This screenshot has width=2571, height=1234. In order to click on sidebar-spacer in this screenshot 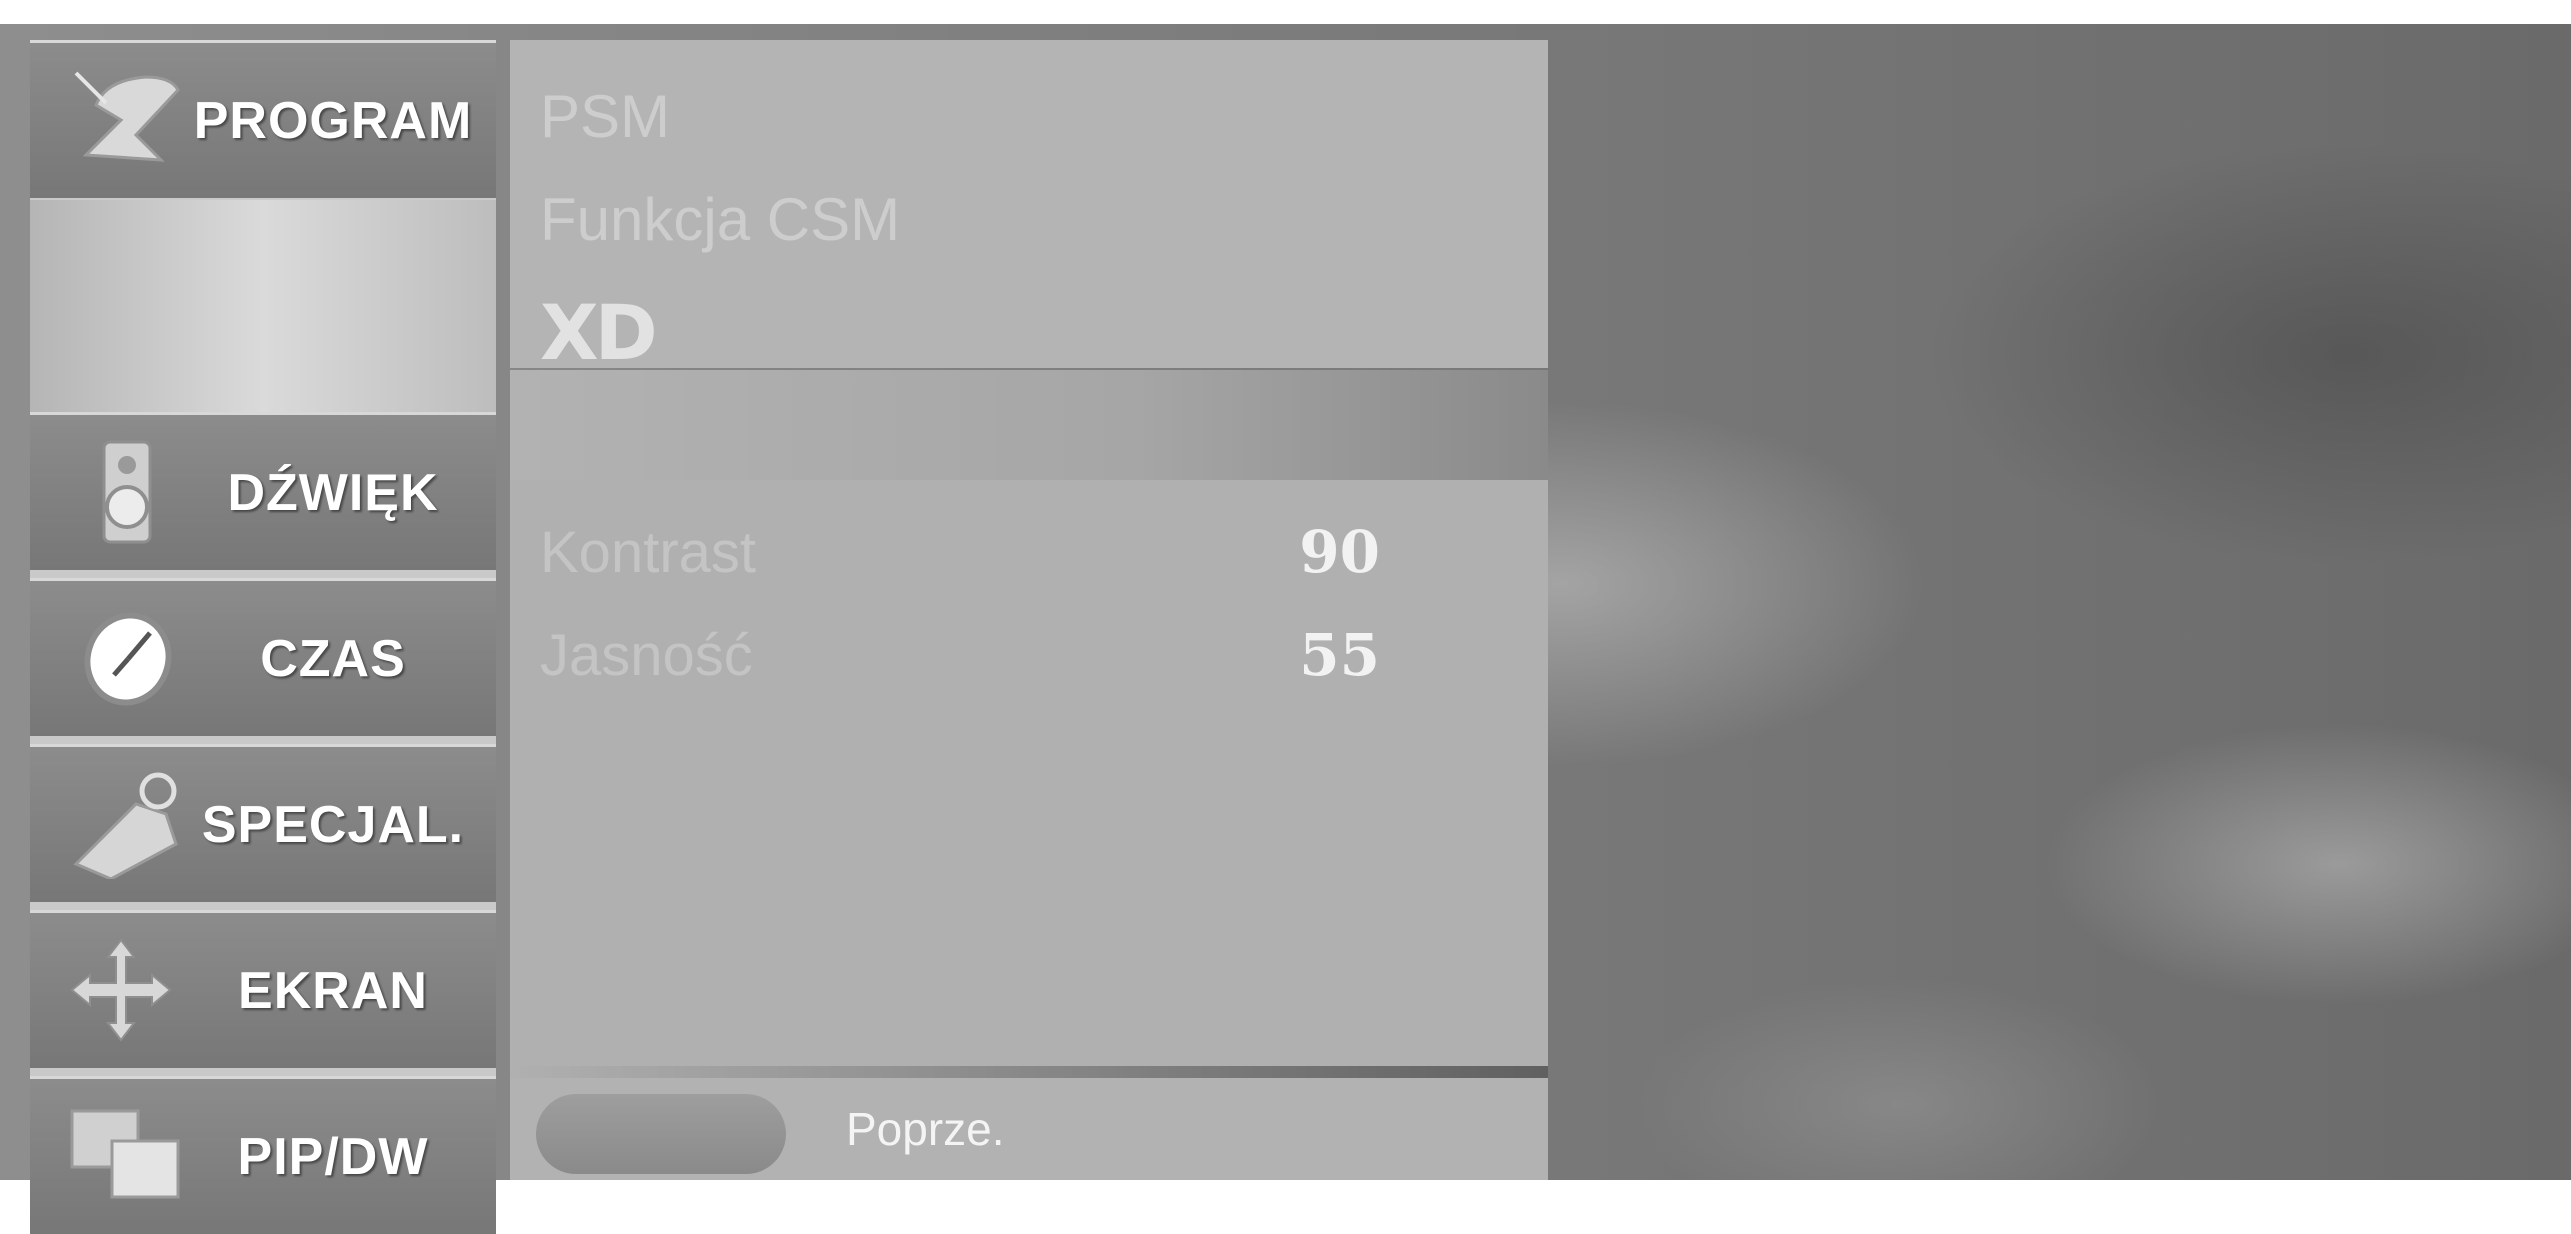, I will do `click(263, 306)`.